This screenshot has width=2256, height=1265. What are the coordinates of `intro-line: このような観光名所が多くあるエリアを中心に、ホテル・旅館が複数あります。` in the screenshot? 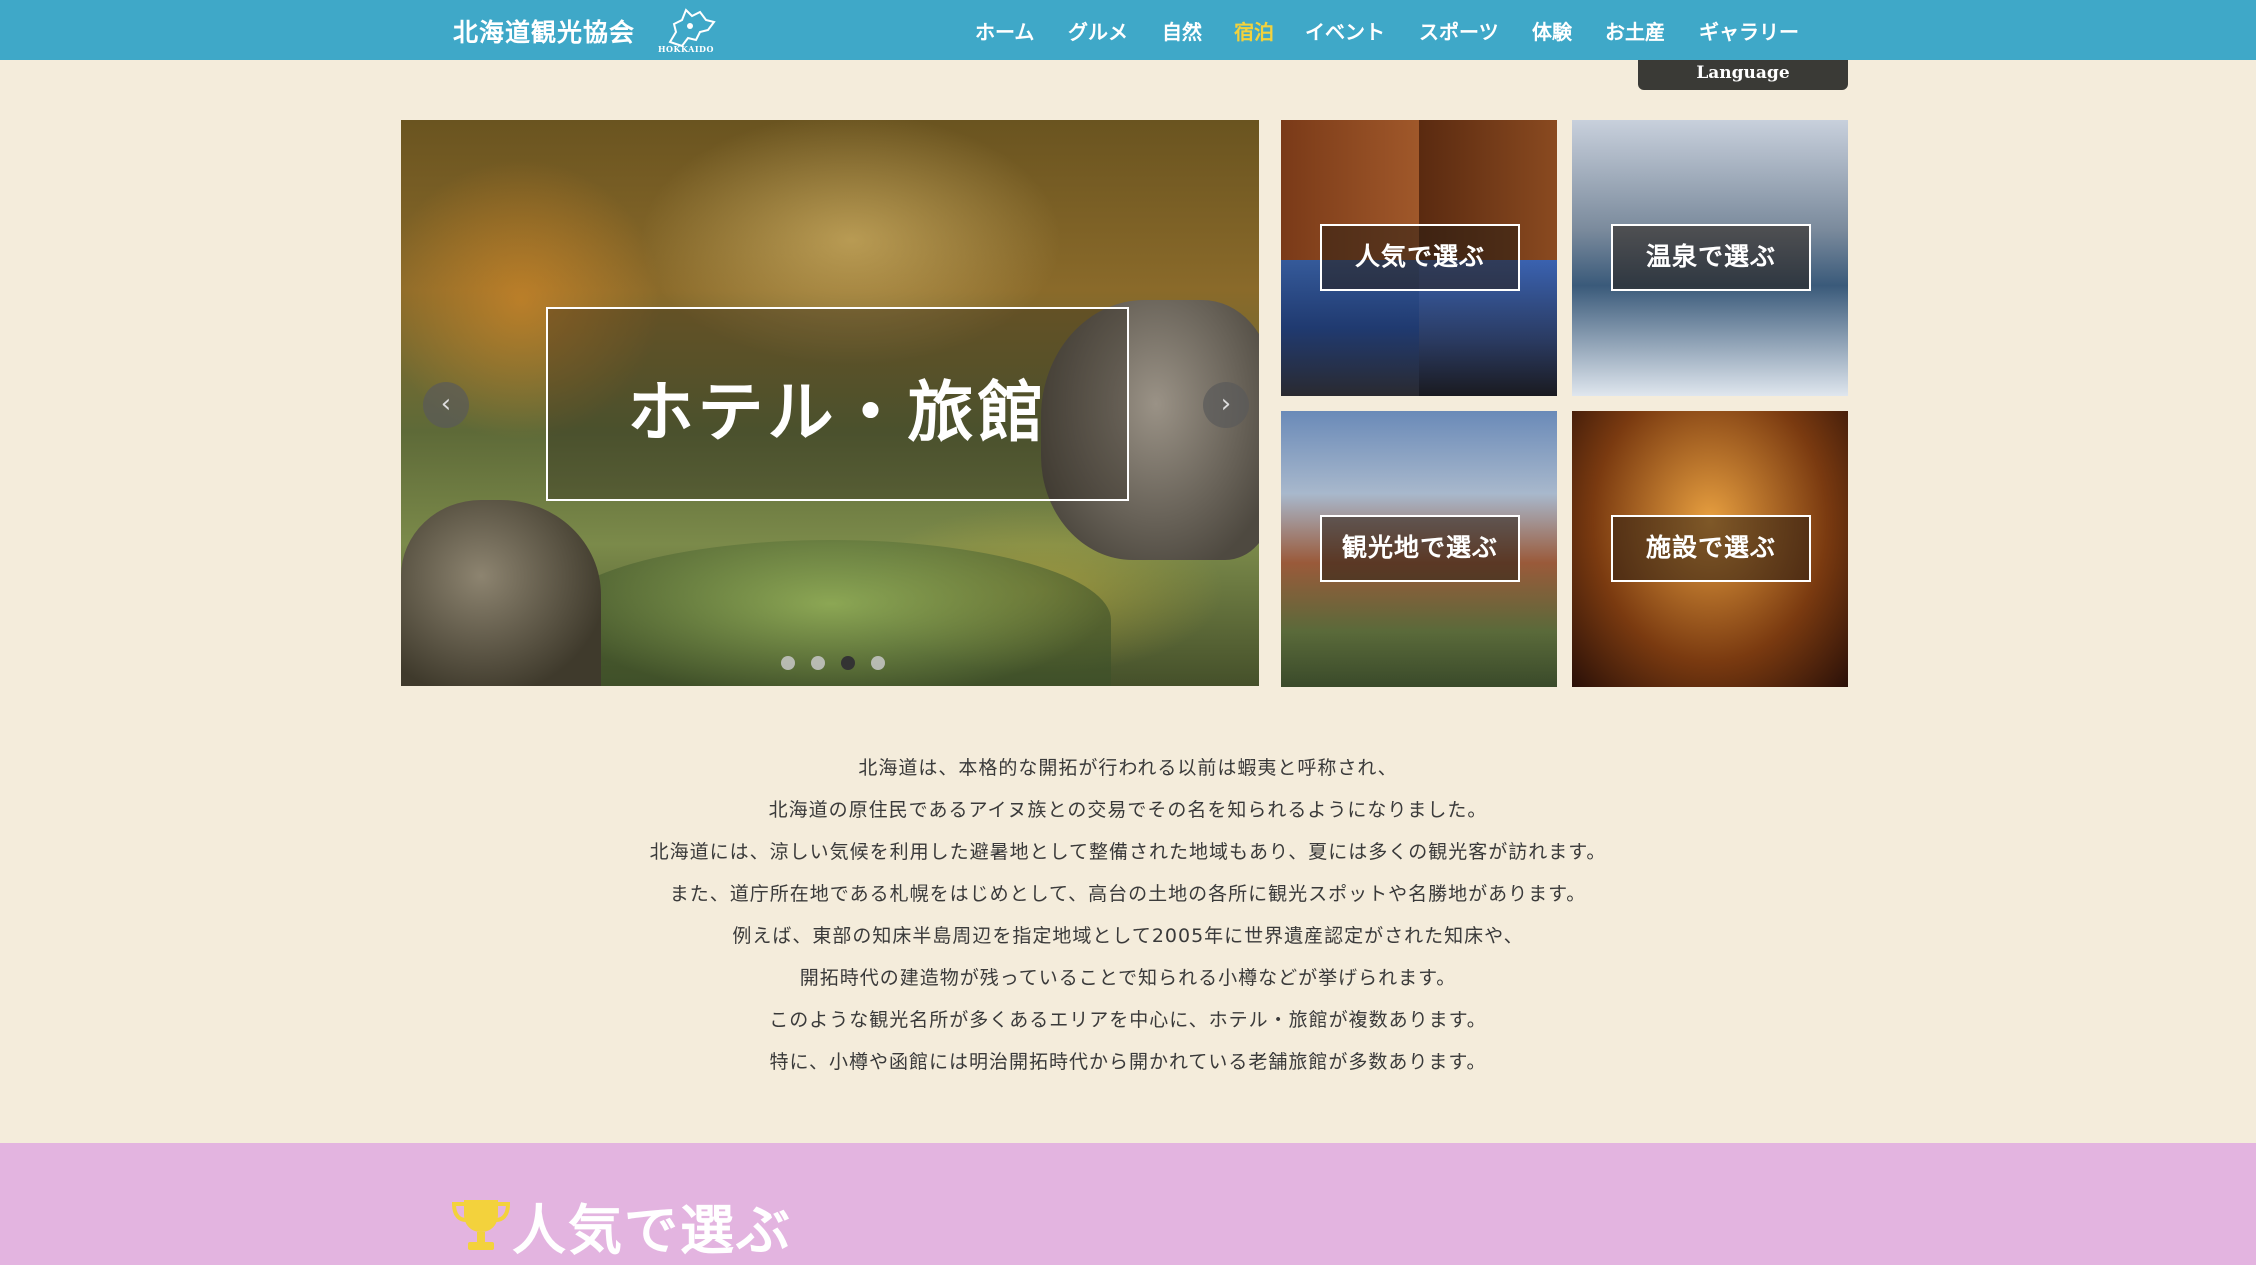 It's located at (1128, 1020).